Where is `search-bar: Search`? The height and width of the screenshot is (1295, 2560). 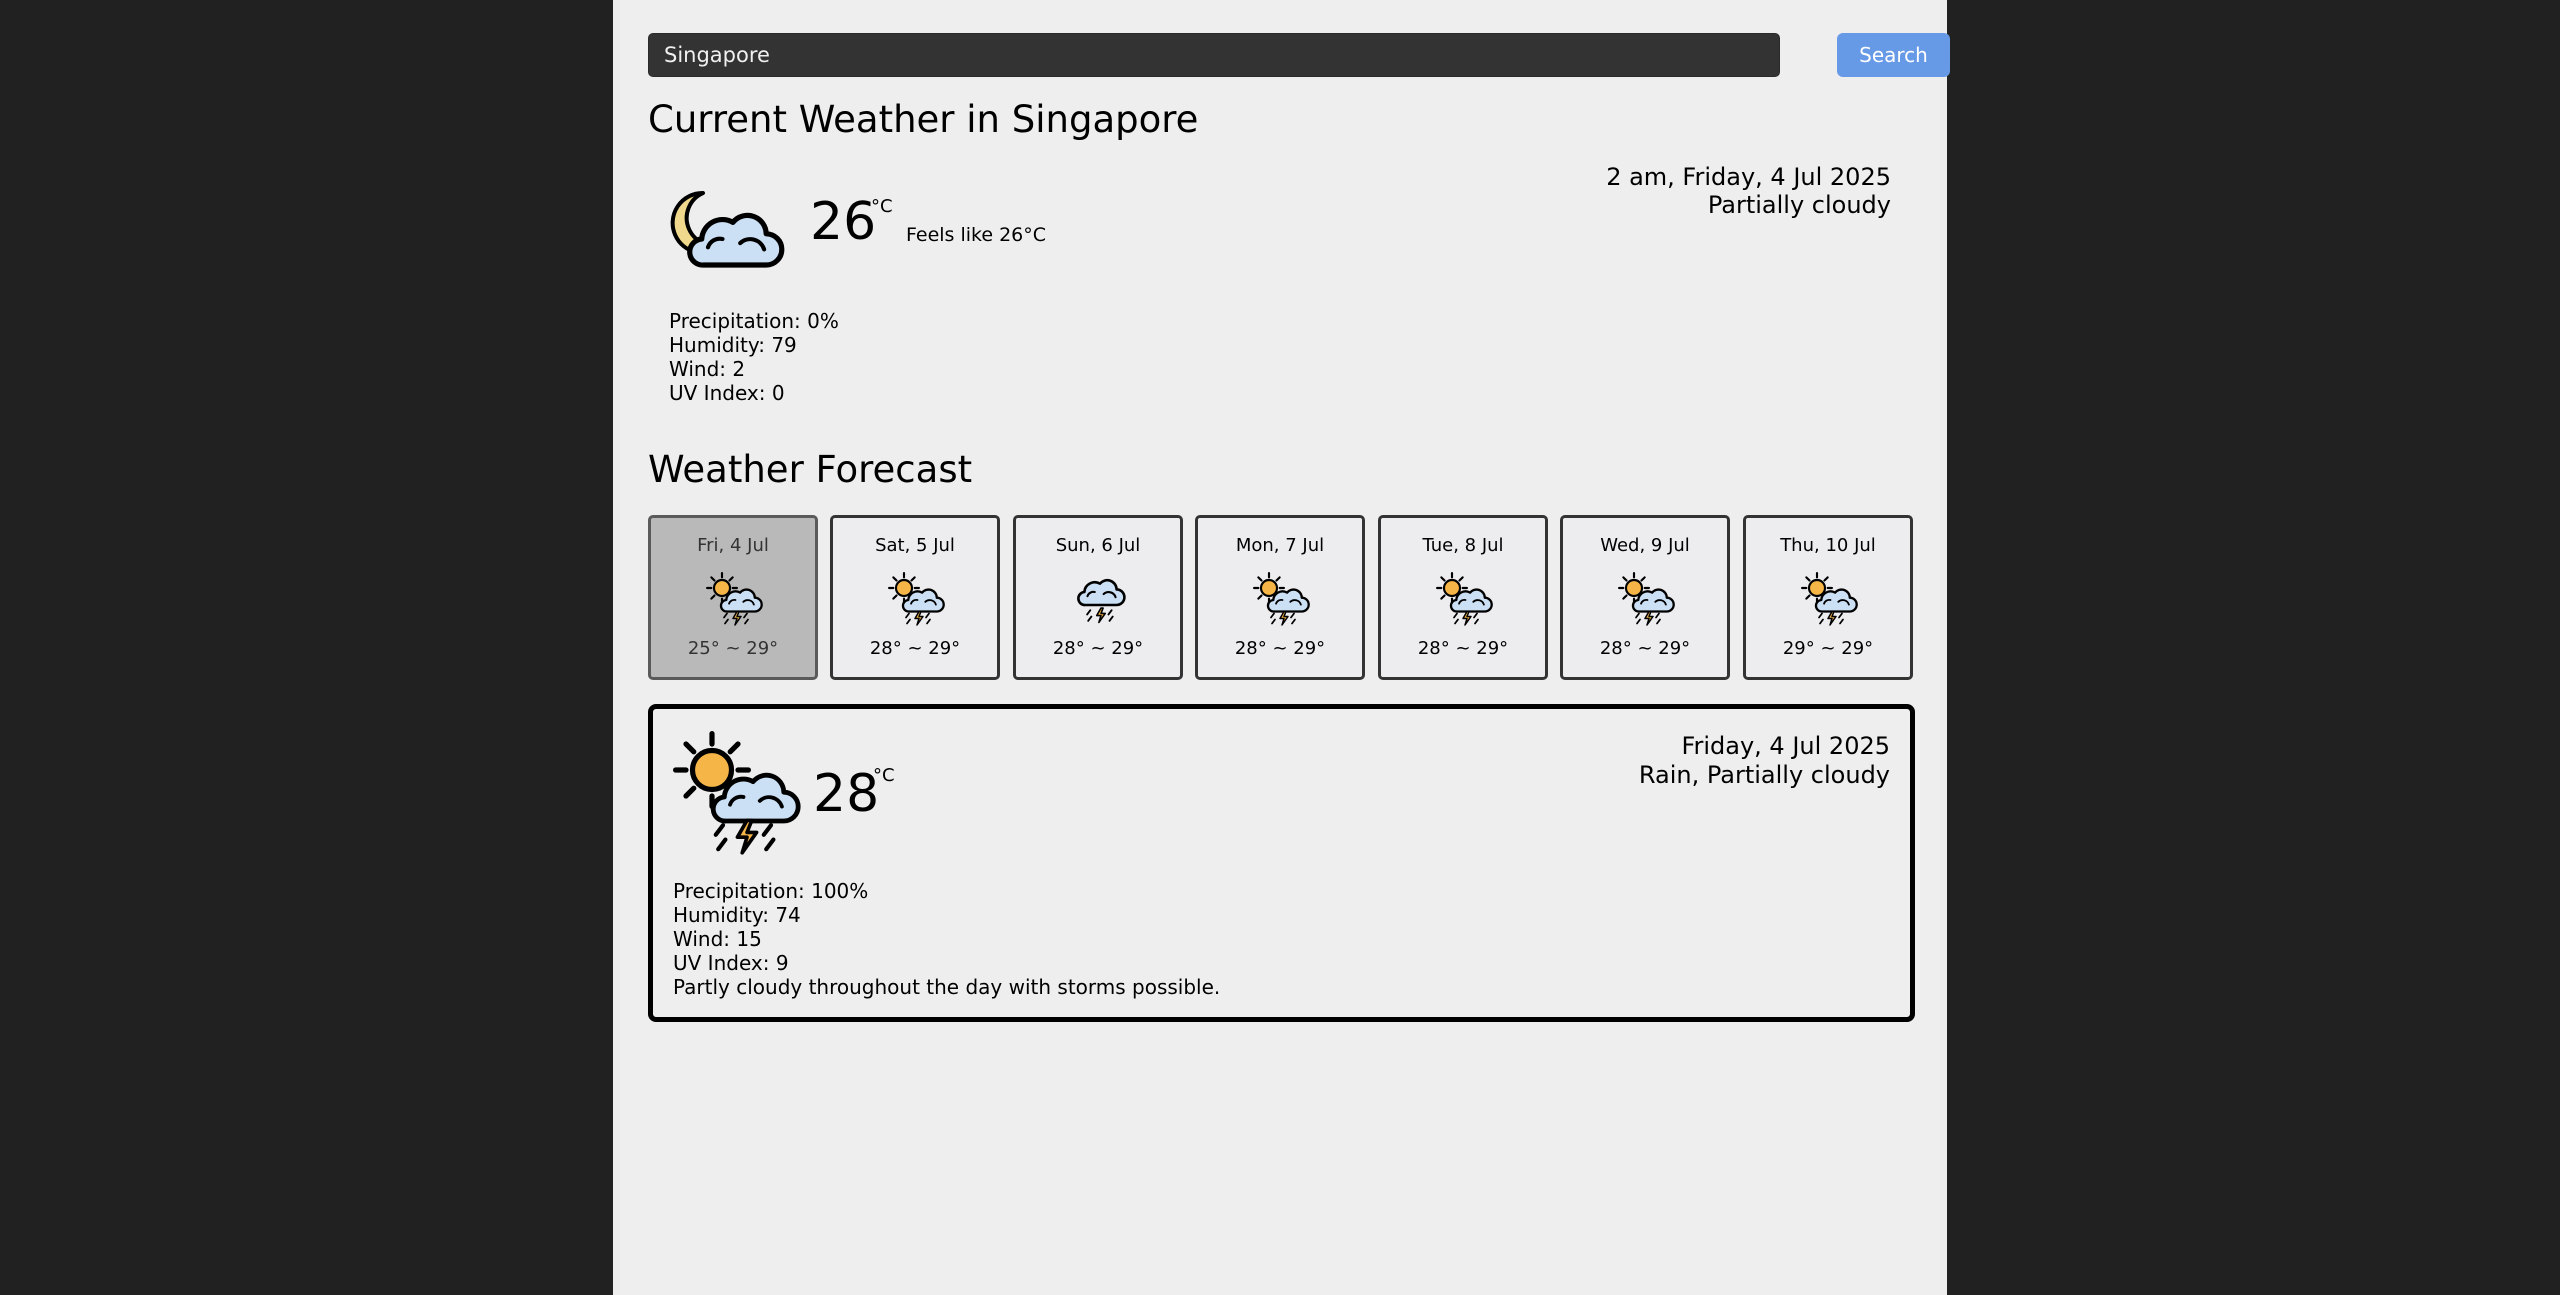 search-bar: Search is located at coordinates (1299, 55).